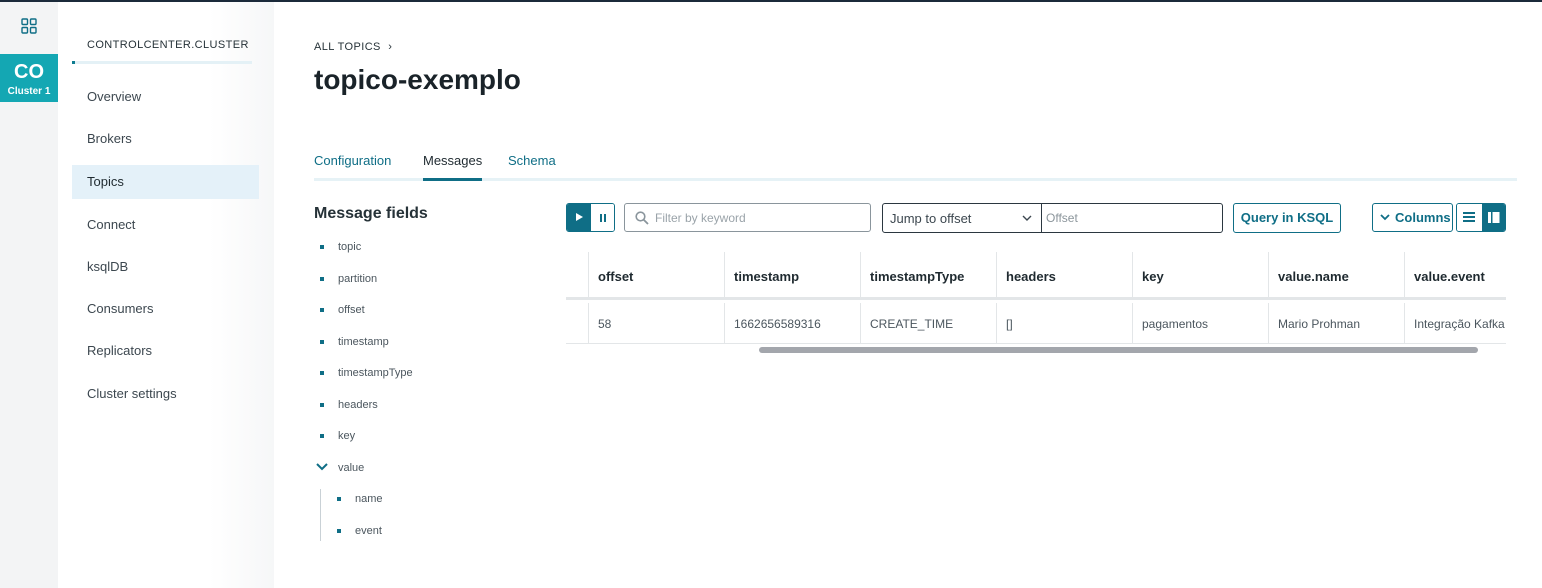 The image size is (1542, 588). Describe the element at coordinates (1336, 276) in the screenshot. I see `column-header-value-name: value.name` at that location.